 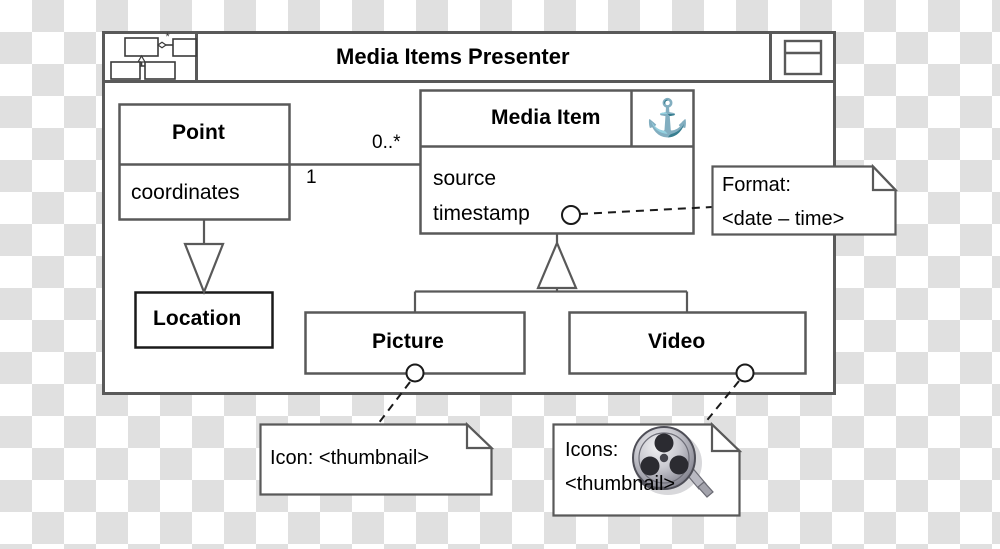 What do you see at coordinates (197, 318) in the screenshot?
I see `class-name-location: Location` at bounding box center [197, 318].